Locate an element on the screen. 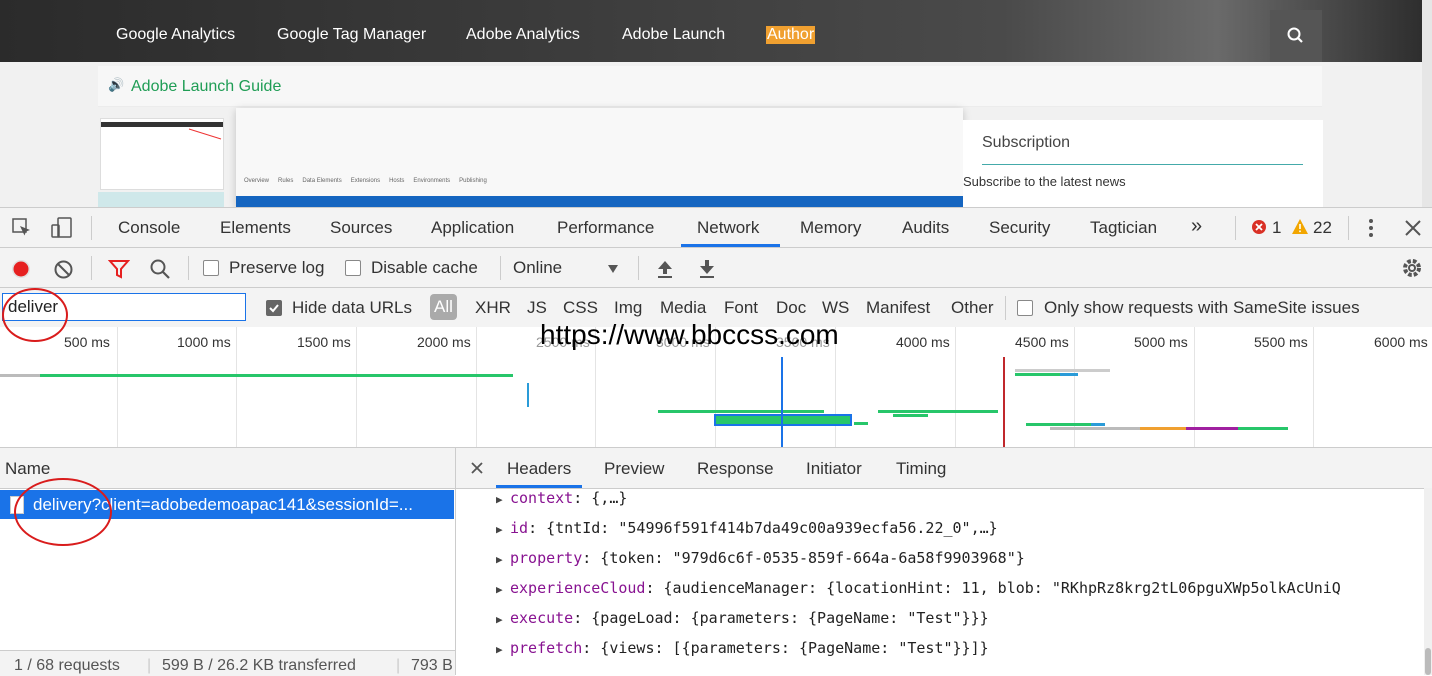 The image size is (1432, 676). filter-type-doc: Doc is located at coordinates (791, 308).